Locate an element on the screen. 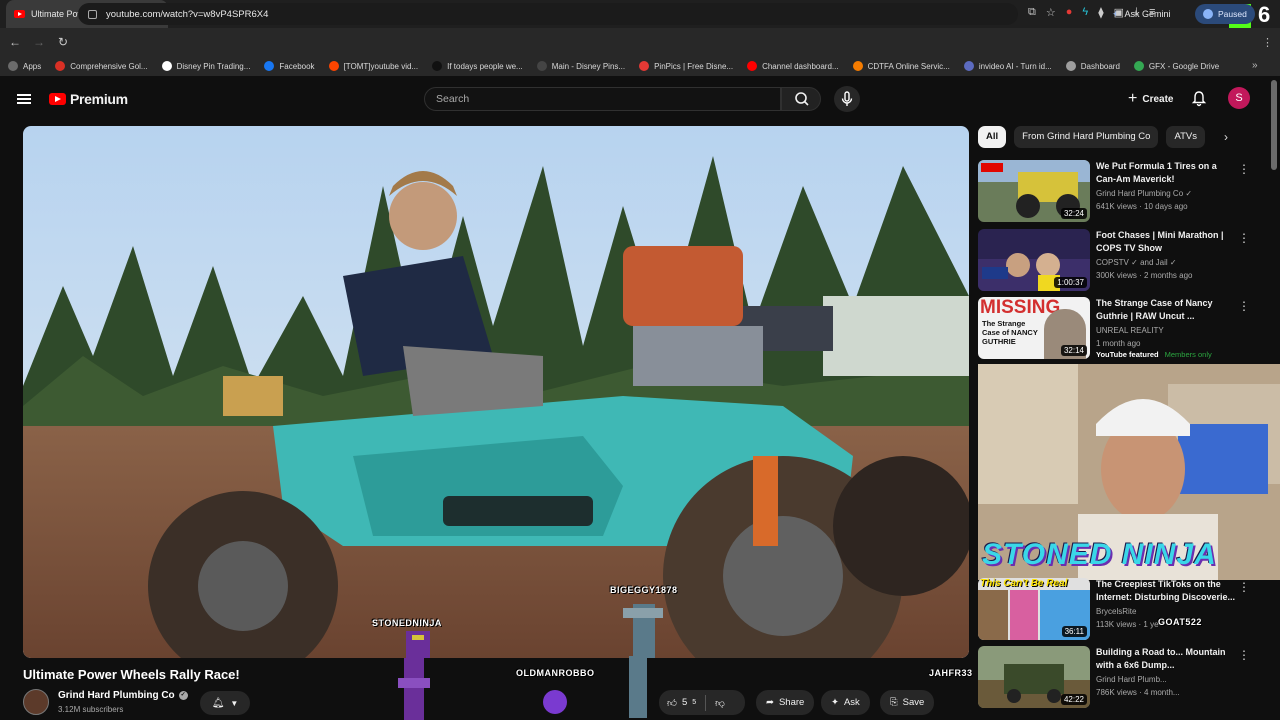 This screenshot has height=720, width=1280. channel-name-link: Grind Hard Plumbing Co ✓ is located at coordinates (123, 695).